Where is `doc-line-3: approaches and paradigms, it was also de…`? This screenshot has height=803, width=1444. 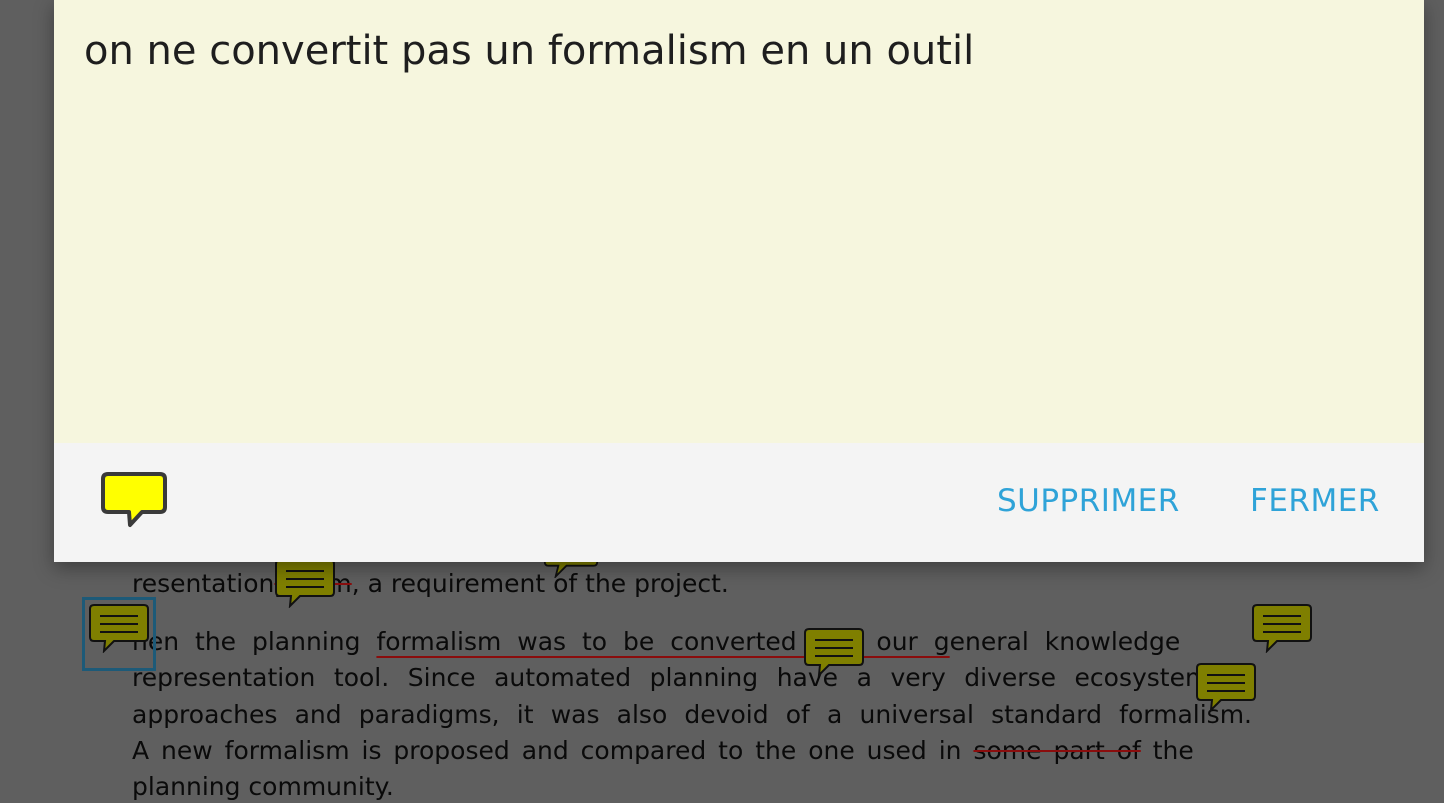
doc-line-3: approaches and paradigms, it was also de… is located at coordinates (692, 714).